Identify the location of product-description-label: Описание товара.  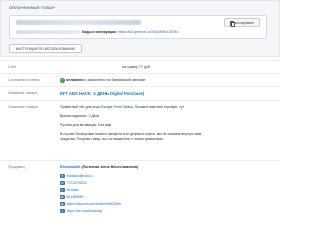
(23, 107).